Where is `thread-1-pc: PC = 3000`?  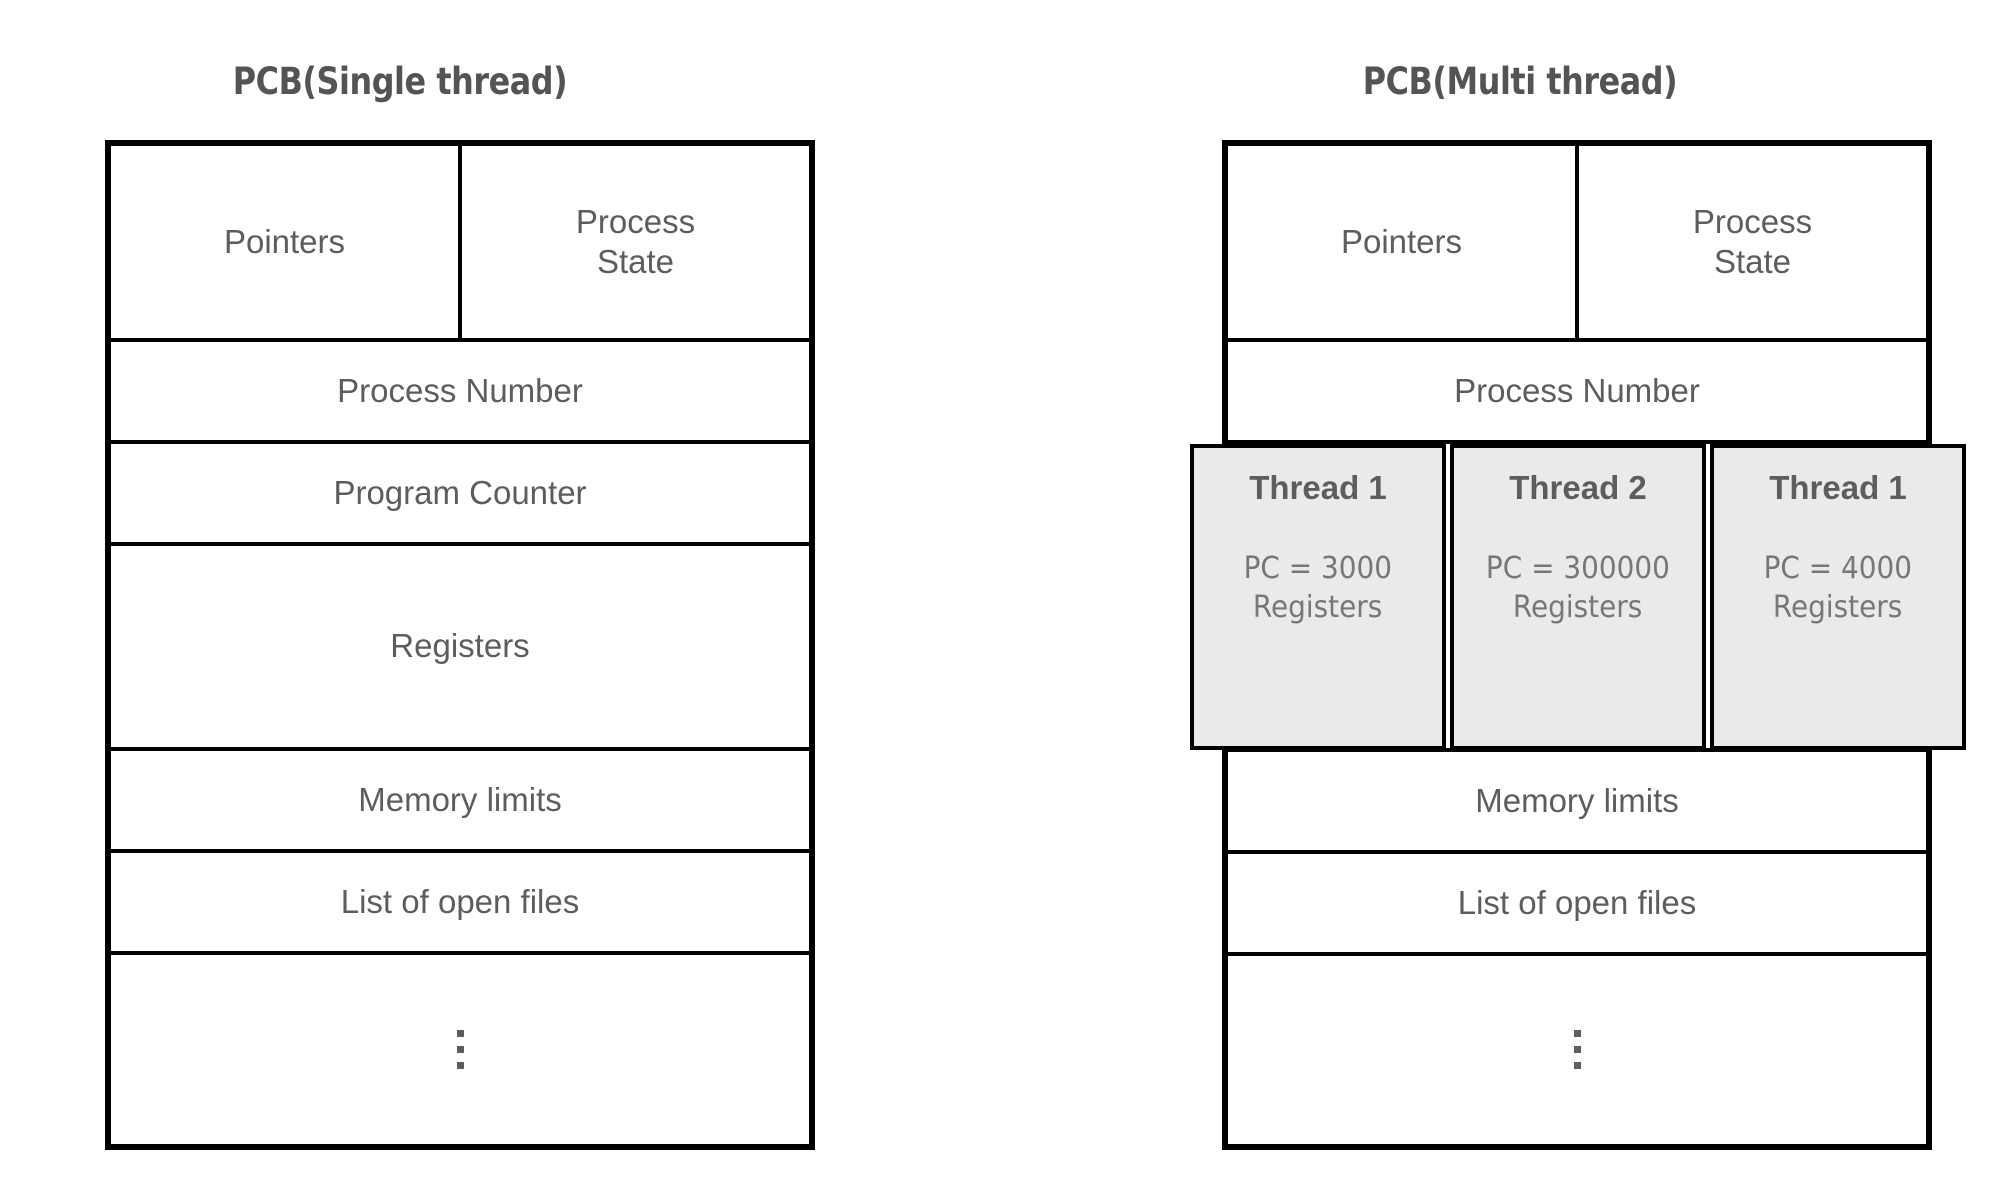 thread-1-pc: PC = 3000 is located at coordinates (1318, 569).